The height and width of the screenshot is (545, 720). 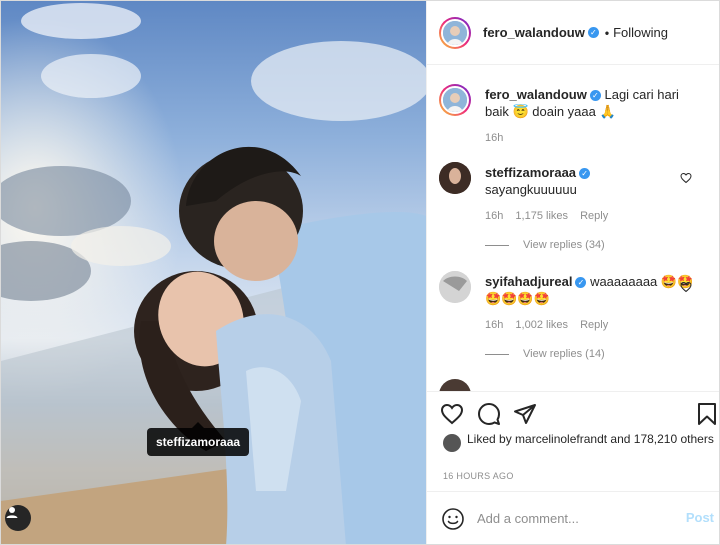 What do you see at coordinates (590, 290) in the screenshot?
I see `comment-text-block: syifahadjureal ✓ waaaaaaaa 🤩🤩🤩🤩🤩🤩` at bounding box center [590, 290].